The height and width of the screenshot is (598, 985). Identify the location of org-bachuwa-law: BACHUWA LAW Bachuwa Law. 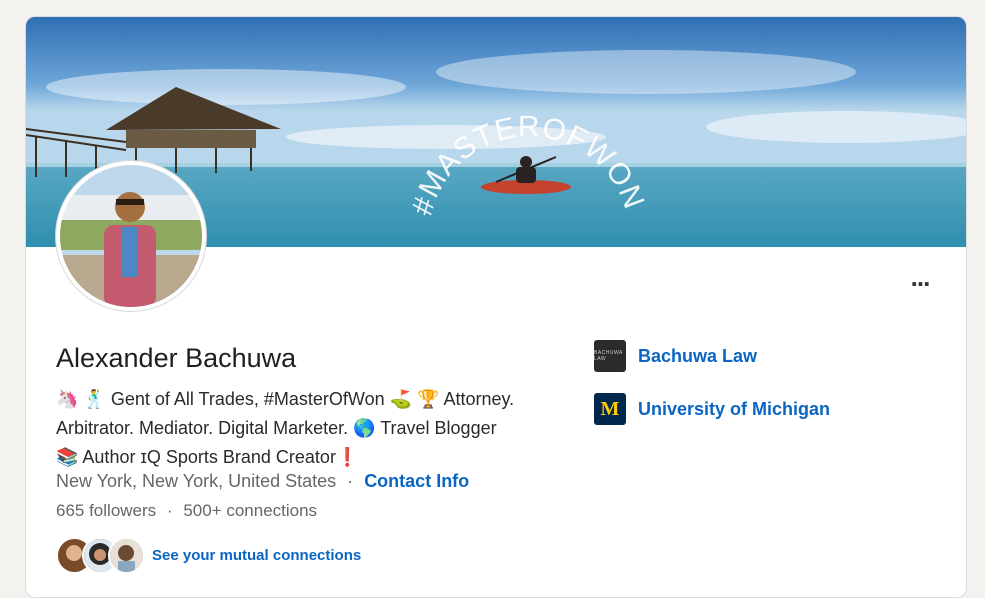
(675, 356).